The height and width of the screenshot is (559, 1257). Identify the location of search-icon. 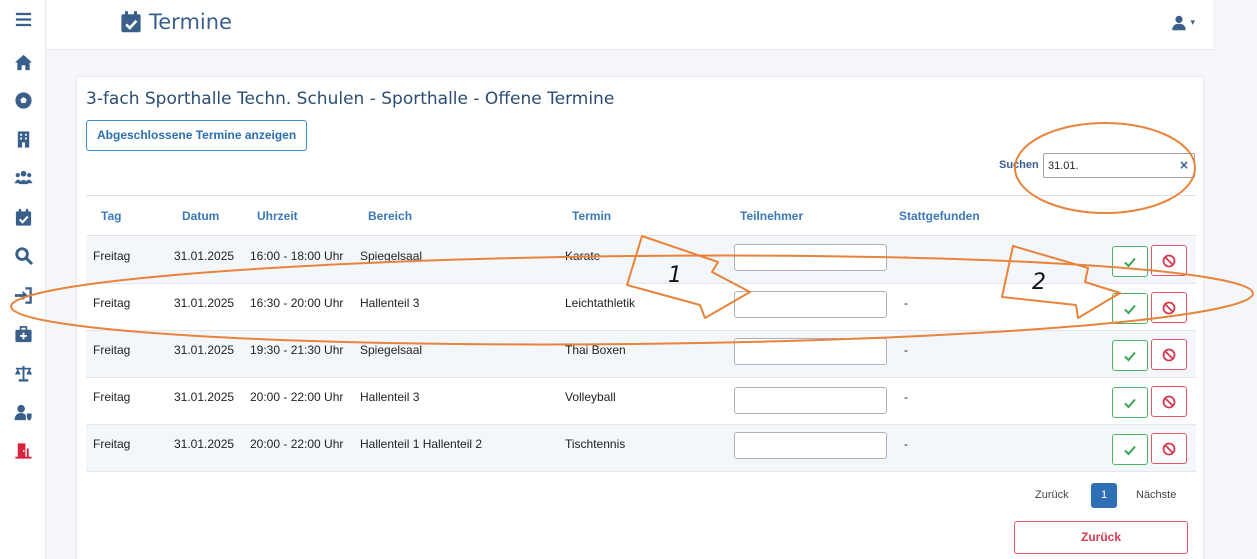
(23, 255).